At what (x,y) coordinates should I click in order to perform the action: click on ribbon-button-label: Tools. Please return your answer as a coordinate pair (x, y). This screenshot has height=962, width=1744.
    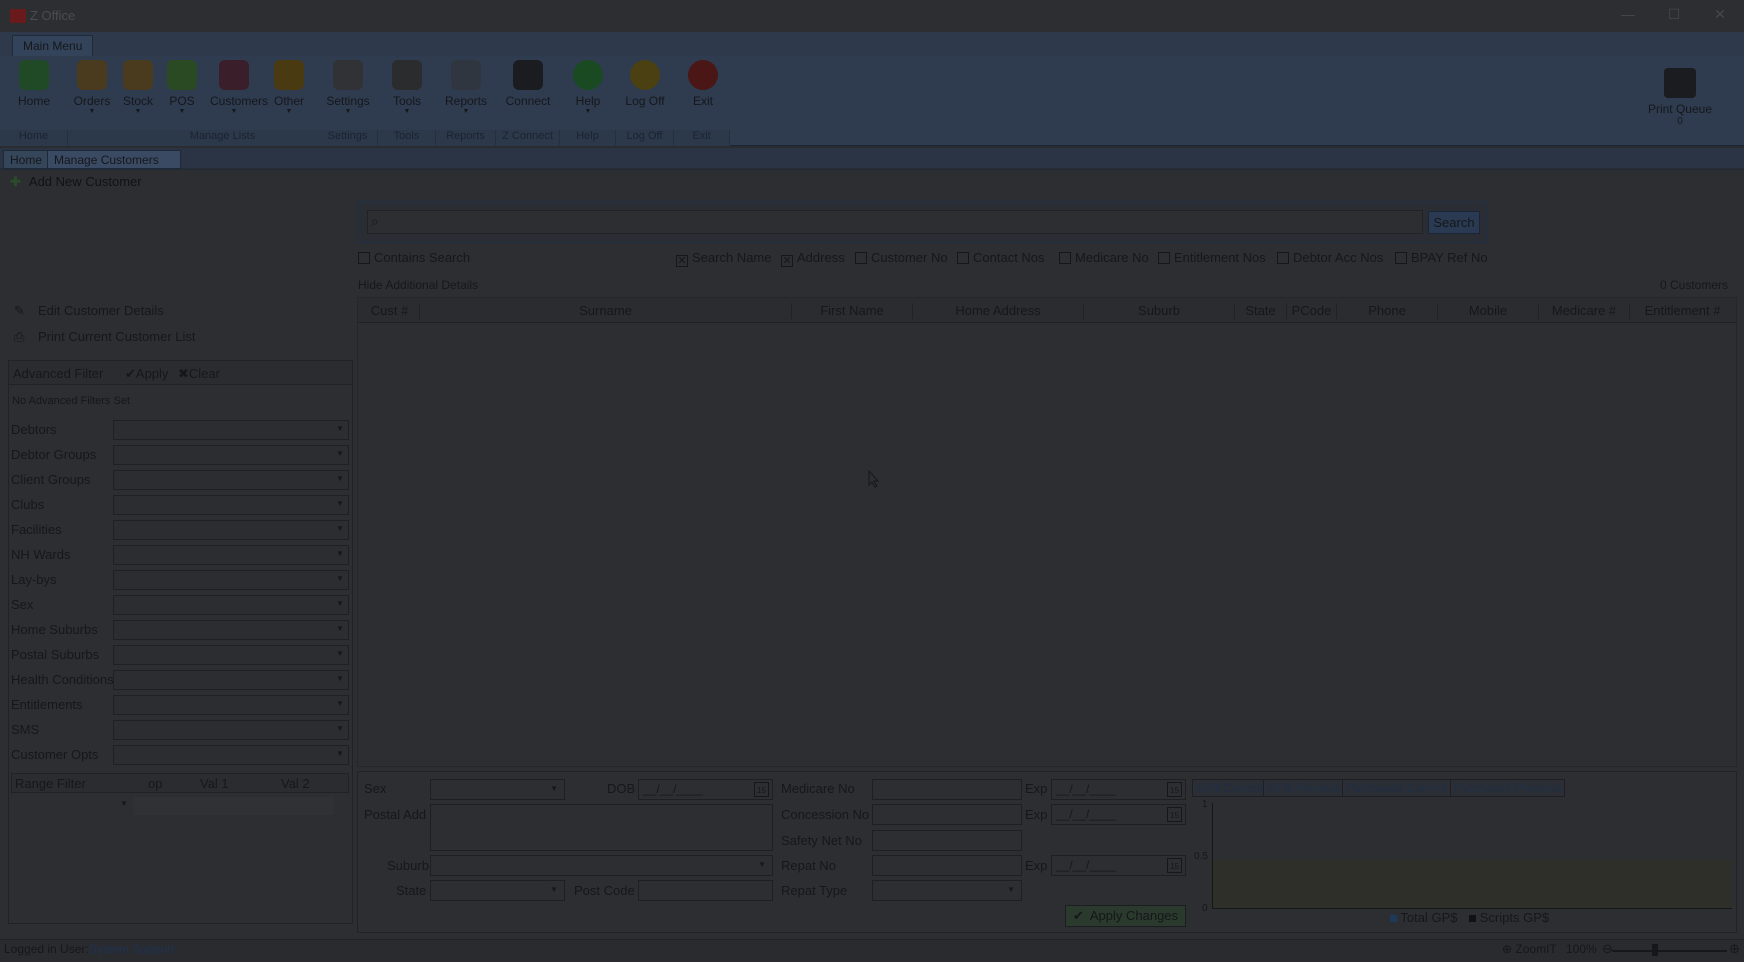
    Looking at the image, I should click on (406, 101).